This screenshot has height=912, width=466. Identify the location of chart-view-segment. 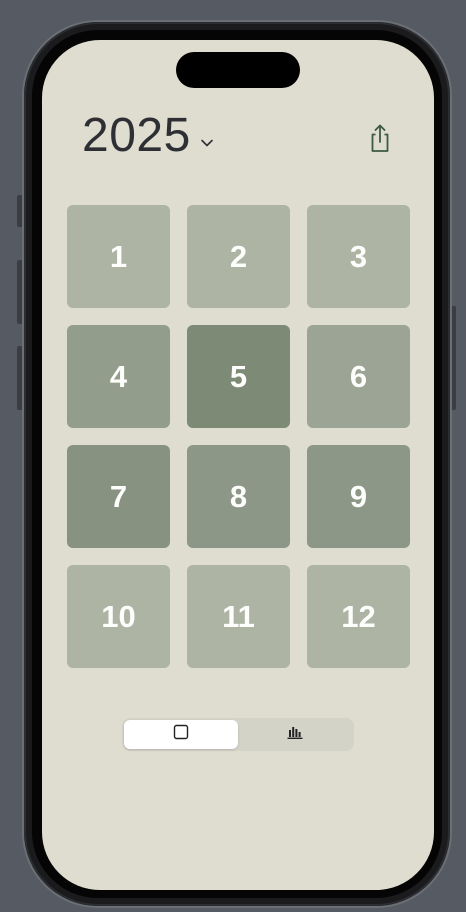
(295, 734).